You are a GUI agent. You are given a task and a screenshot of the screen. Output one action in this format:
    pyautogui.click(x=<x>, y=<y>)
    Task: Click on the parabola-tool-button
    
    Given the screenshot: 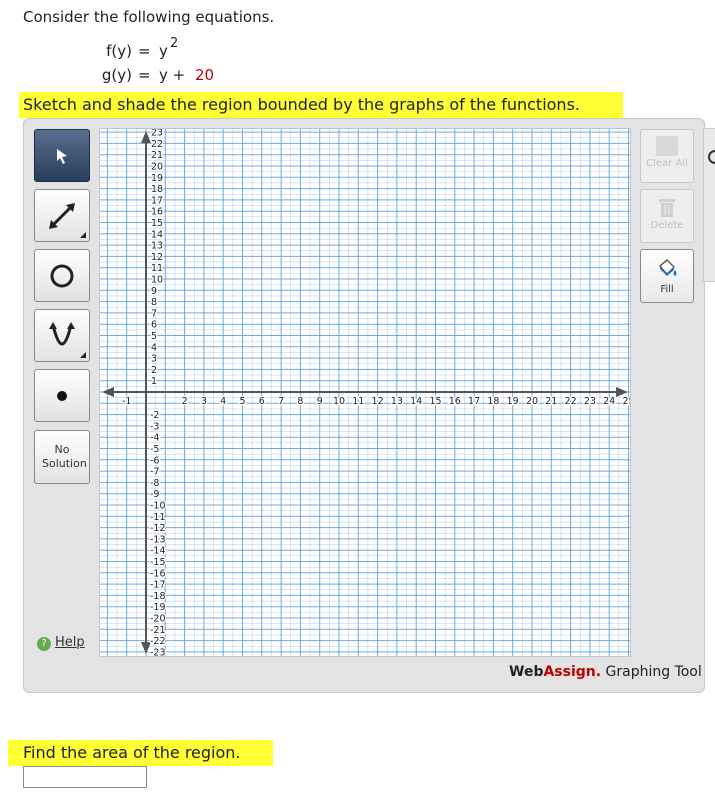 What is the action you would take?
    pyautogui.click(x=62, y=335)
    